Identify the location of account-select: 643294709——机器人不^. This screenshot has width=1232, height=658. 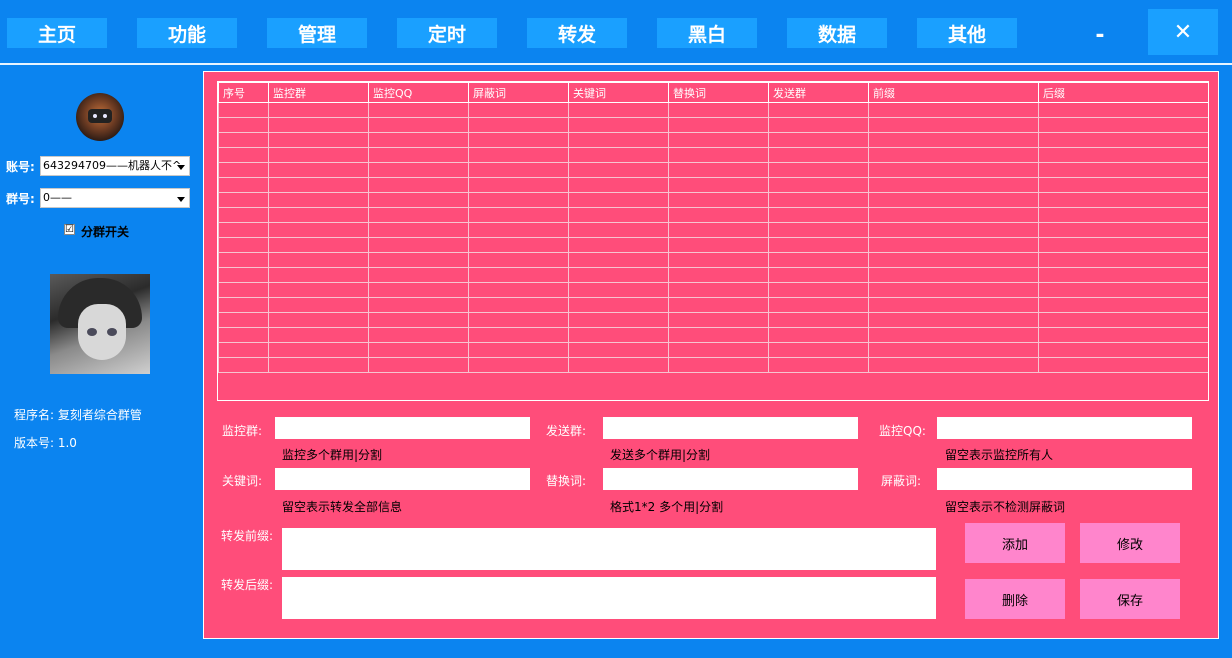
(115, 166).